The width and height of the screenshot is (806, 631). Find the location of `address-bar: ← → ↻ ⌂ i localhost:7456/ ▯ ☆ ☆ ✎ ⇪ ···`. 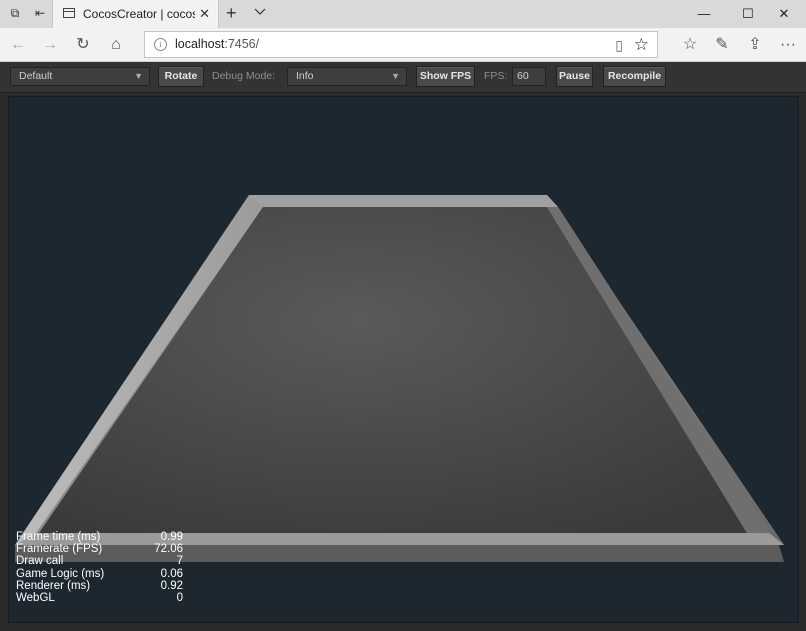

address-bar: ← → ↻ ⌂ i localhost:7456/ ▯ ☆ ☆ ✎ ⇪ ··· is located at coordinates (403, 45).